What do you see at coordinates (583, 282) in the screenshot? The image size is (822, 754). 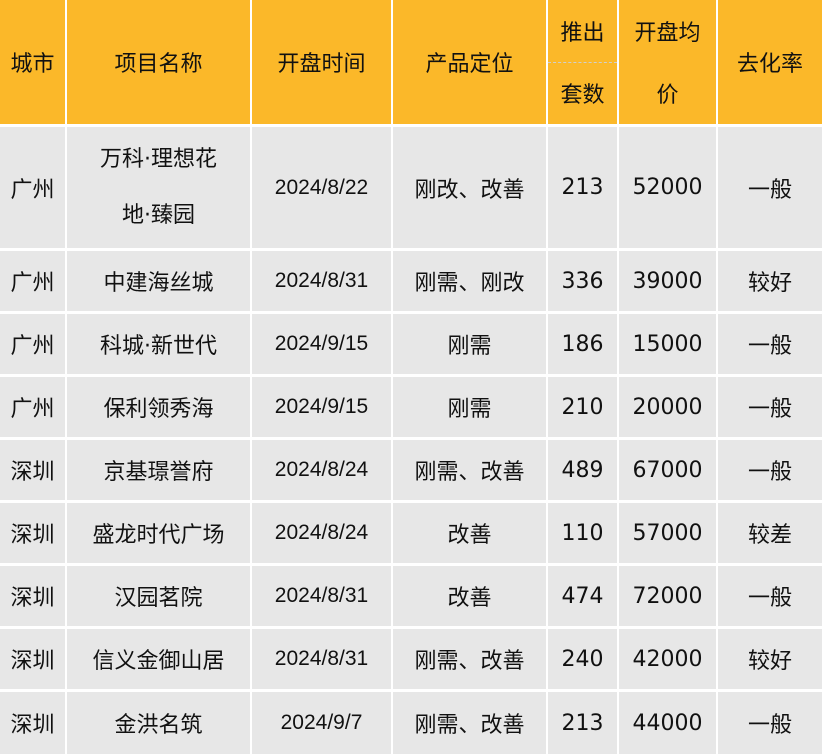 I see `cell-units: 336` at bounding box center [583, 282].